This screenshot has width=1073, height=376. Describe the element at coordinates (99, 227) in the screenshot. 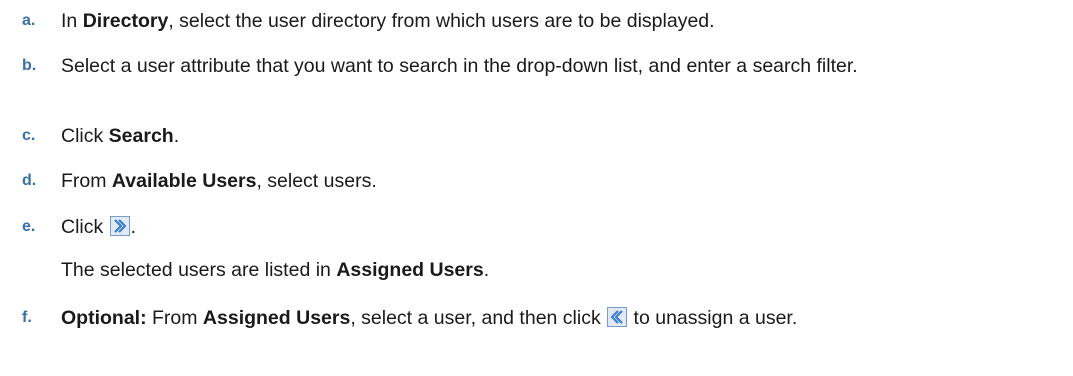

I see `step-text: Click .` at that location.